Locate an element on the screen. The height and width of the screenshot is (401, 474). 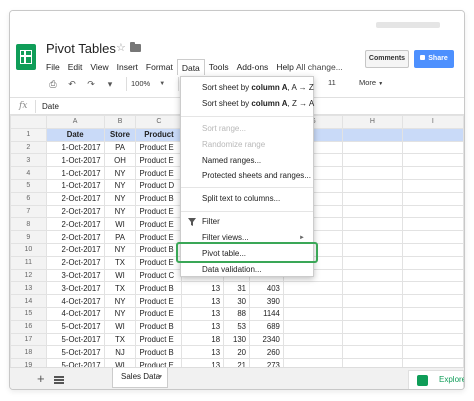
cell-e: 88 is located at coordinates (236, 313).